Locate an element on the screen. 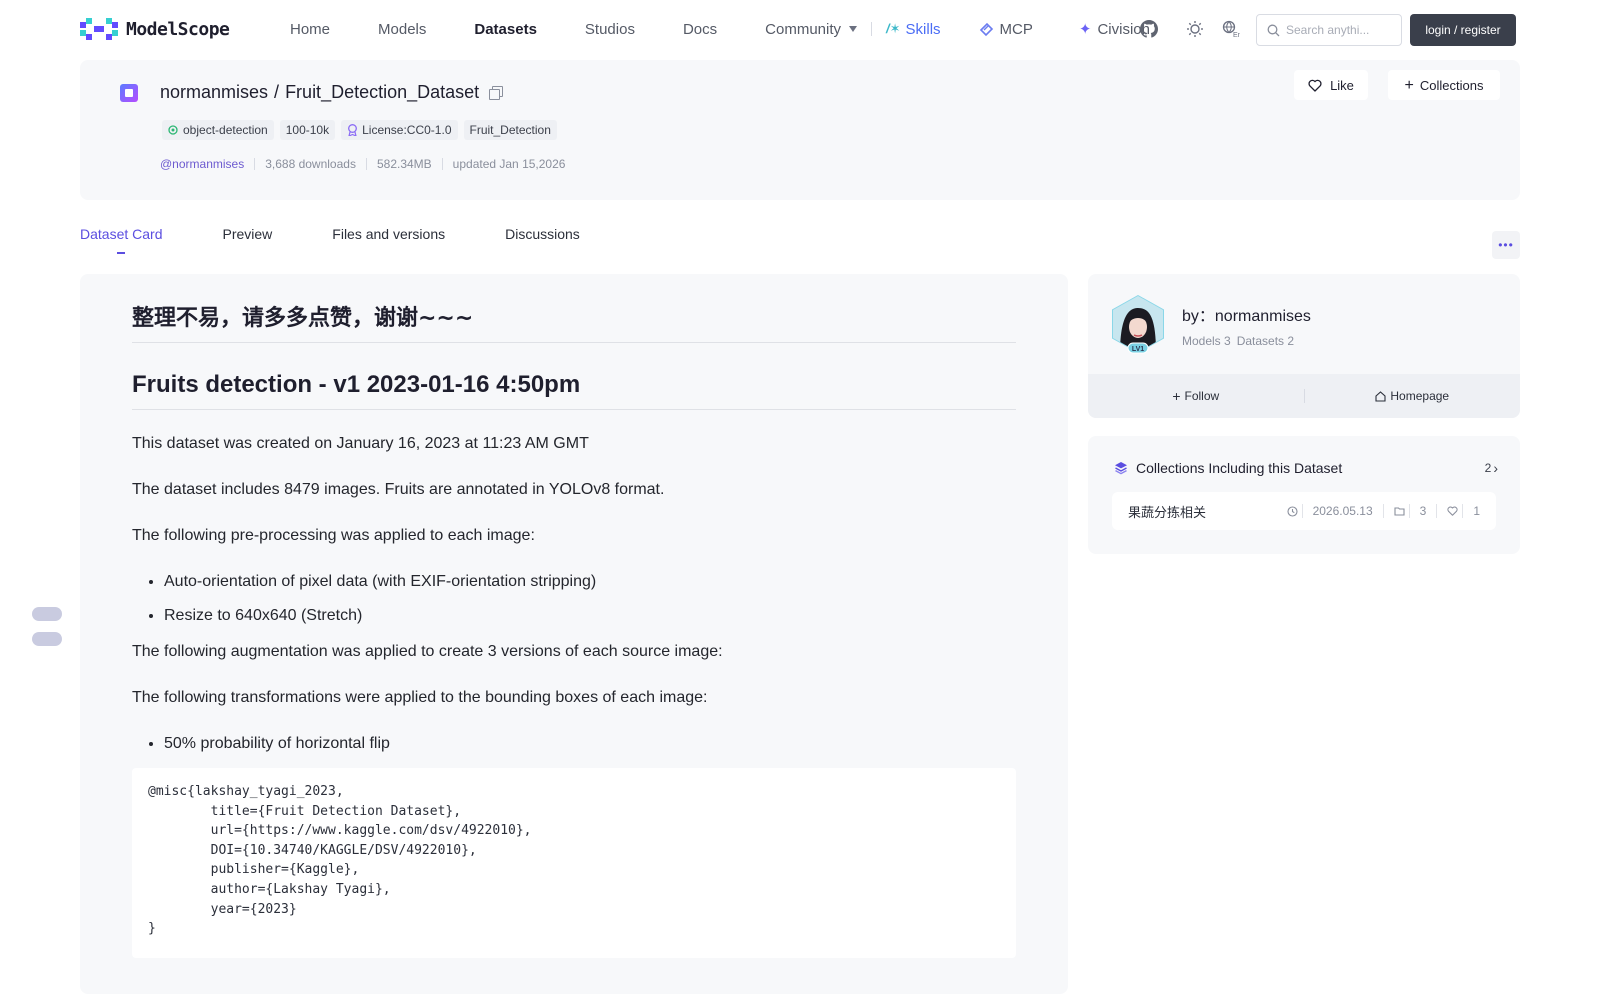  collection-likes-value: 1 is located at coordinates (1471, 511).